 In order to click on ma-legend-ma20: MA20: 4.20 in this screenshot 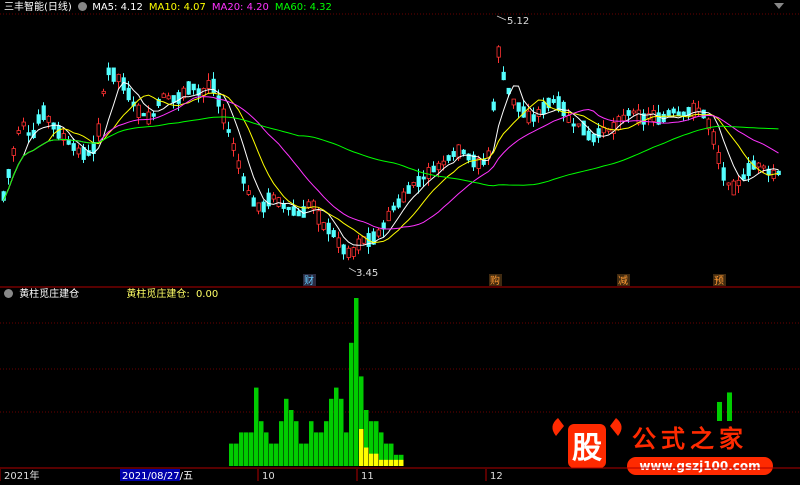, I will do `click(240, 7)`.